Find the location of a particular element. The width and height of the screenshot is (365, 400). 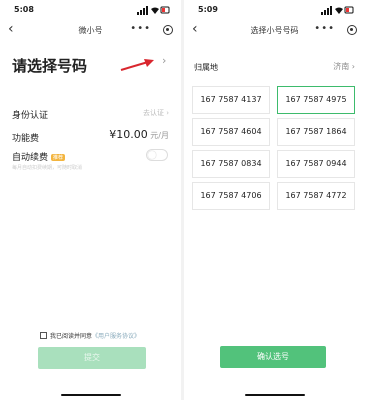

fee-amount: ¥10.00 is located at coordinates (128, 134).